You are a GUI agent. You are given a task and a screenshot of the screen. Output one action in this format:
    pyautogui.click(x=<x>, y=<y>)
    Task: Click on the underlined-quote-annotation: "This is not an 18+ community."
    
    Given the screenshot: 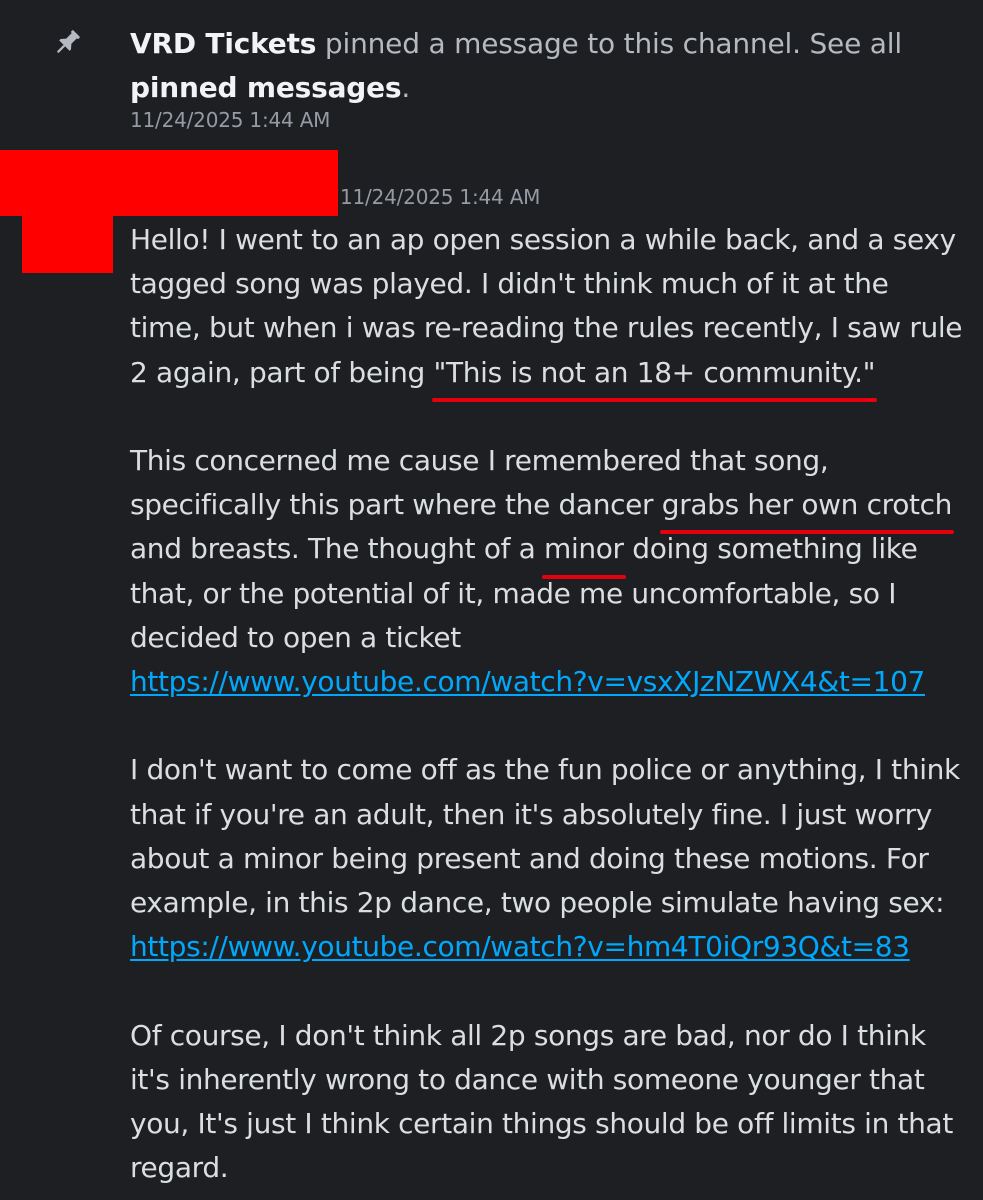 What is the action you would take?
    pyautogui.click(x=654, y=377)
    